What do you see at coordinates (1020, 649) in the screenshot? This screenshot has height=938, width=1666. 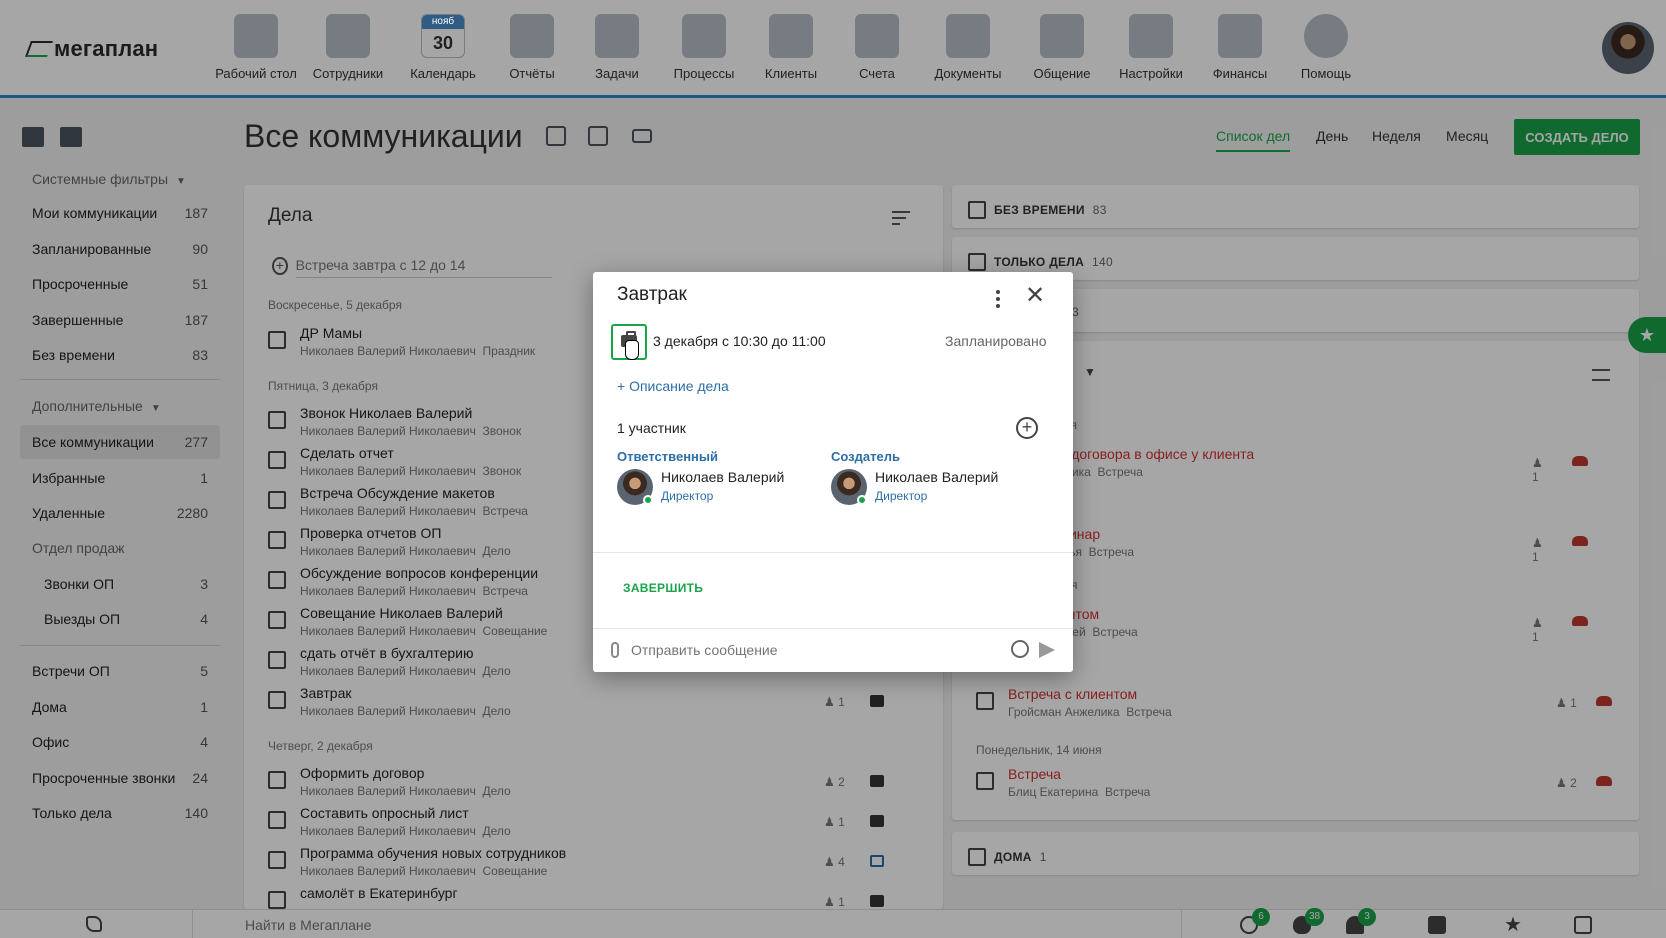 I see `emoji-icon` at bounding box center [1020, 649].